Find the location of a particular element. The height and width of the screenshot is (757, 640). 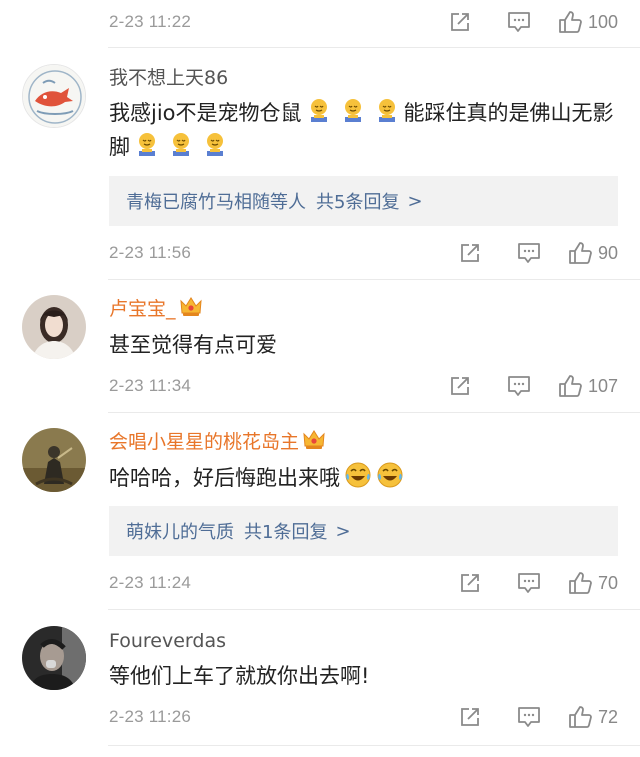

comment-text: 哈哈哈，好后悔跑出来哦 is located at coordinates (364, 478).